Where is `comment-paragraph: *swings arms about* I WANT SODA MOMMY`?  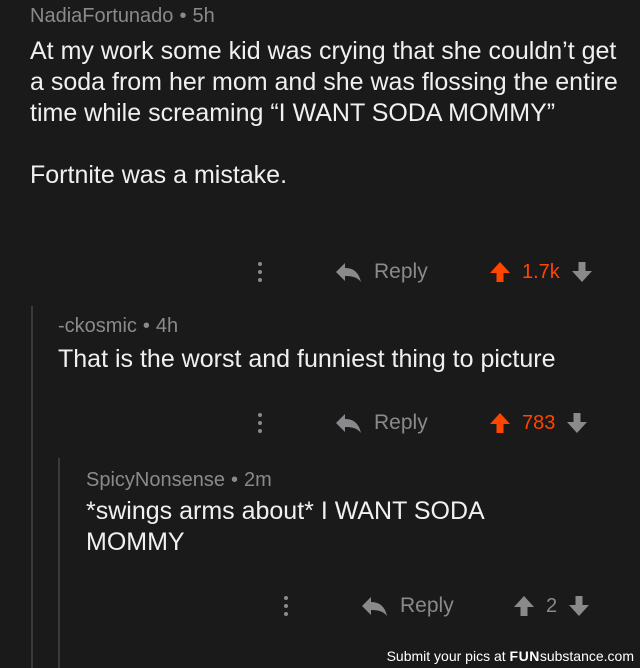
comment-paragraph: *swings arms about* I WANT SODA MOMMY is located at coordinates (285, 526).